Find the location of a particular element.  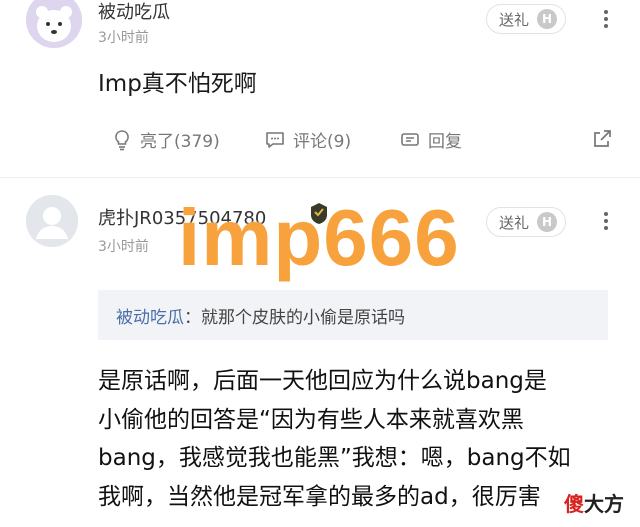

reply-button: 回复 is located at coordinates (430, 139).